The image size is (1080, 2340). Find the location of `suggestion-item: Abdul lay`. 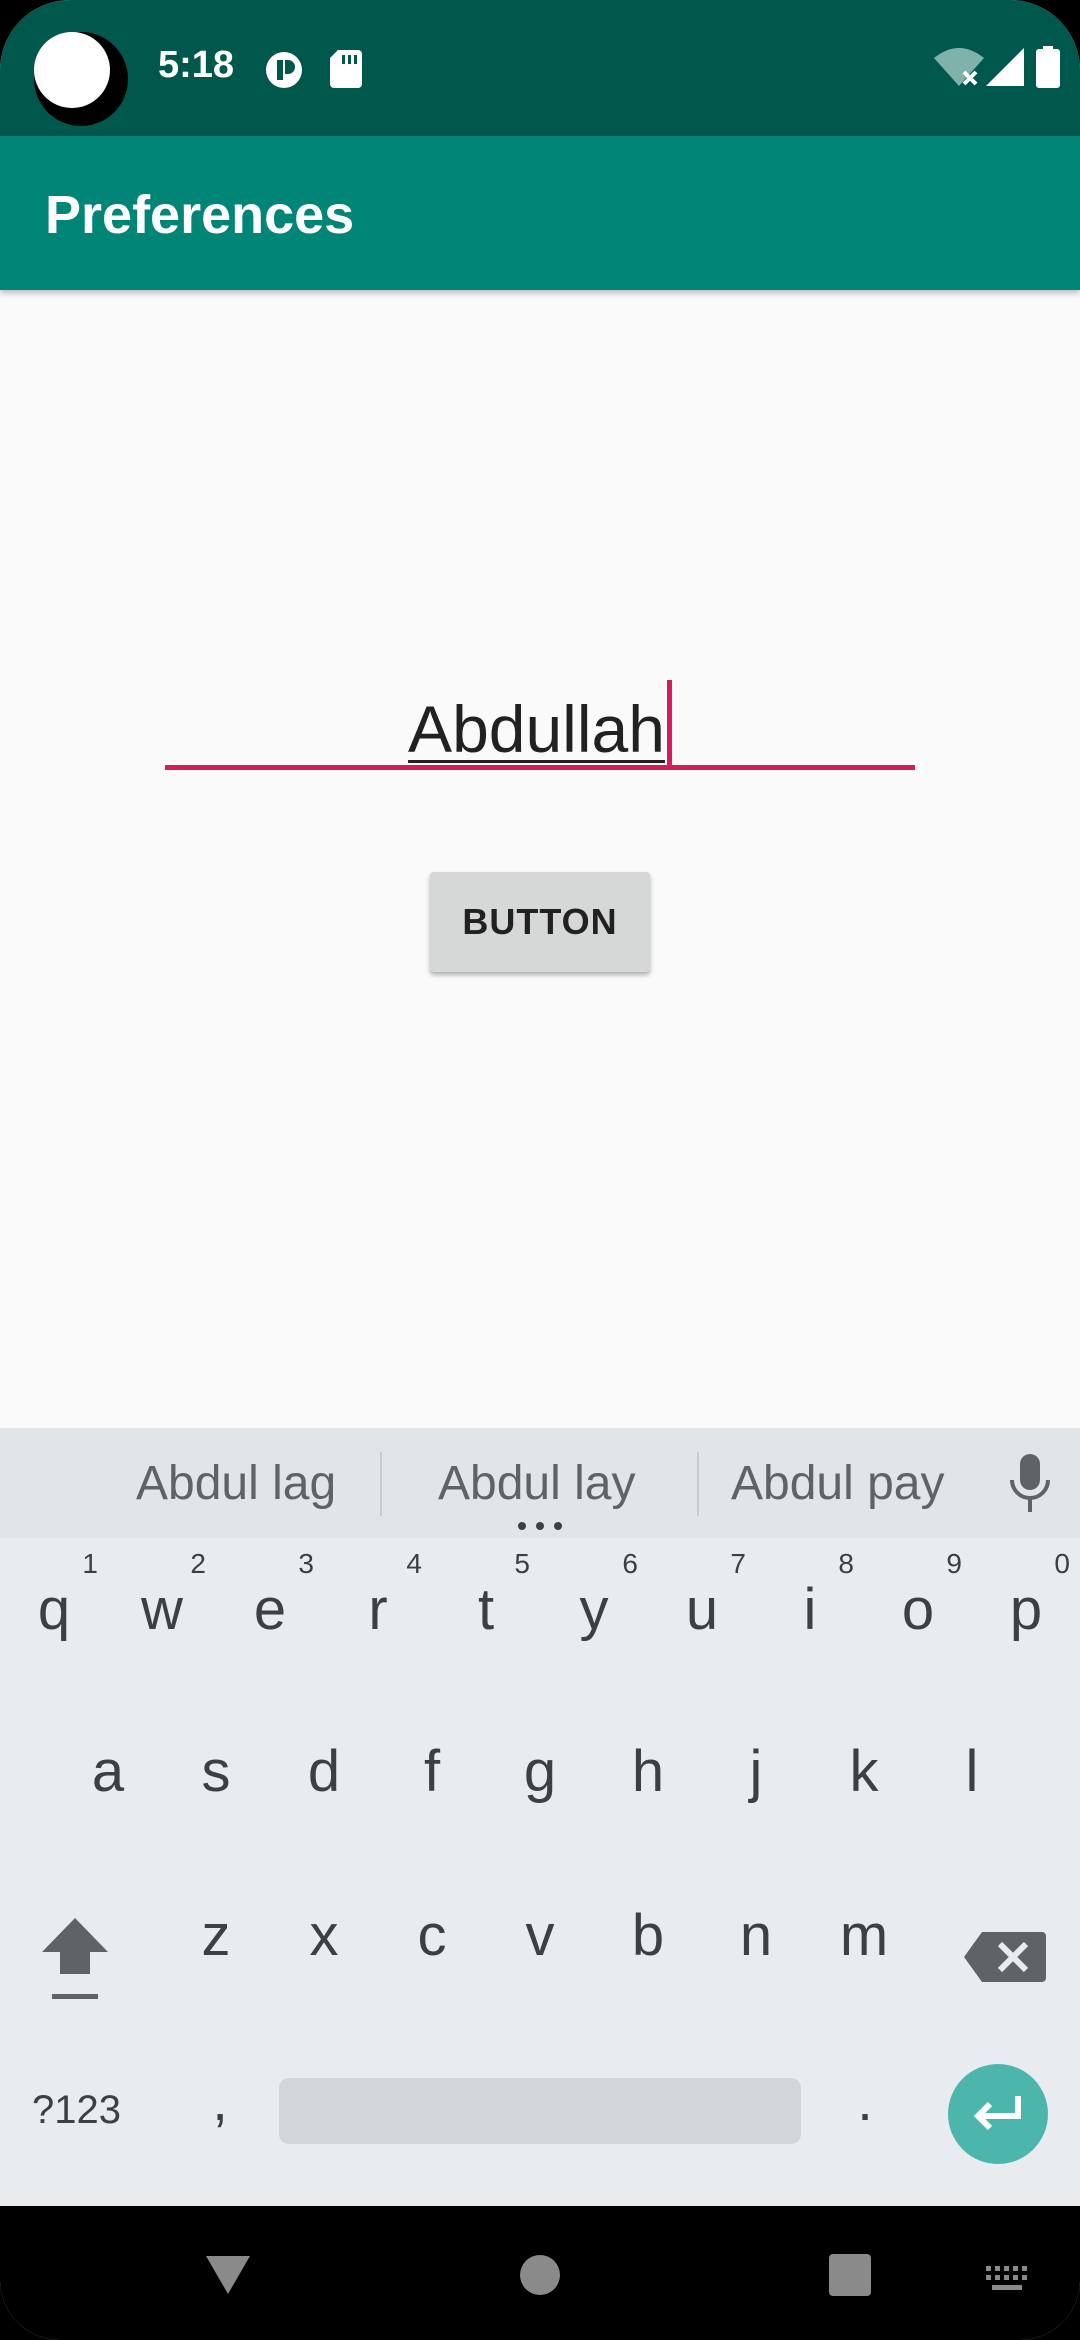

suggestion-item: Abdul lay is located at coordinates (536, 1483).